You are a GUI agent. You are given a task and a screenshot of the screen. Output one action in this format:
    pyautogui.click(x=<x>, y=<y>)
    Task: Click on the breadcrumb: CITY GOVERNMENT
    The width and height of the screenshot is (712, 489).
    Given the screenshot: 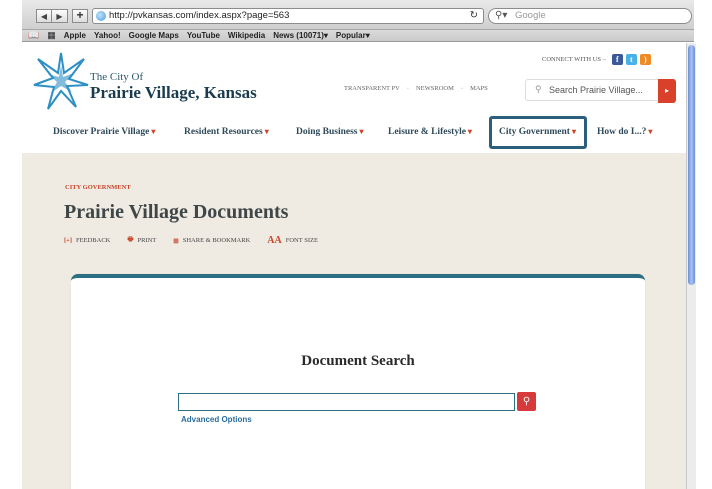 What is the action you would take?
    pyautogui.click(x=98, y=187)
    